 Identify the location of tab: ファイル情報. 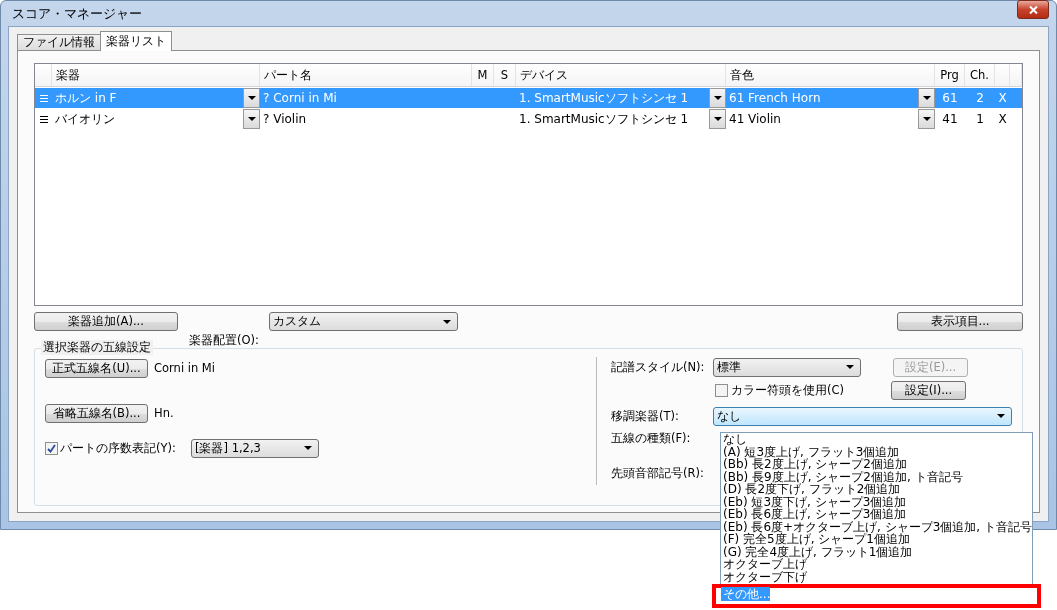
(59, 42).